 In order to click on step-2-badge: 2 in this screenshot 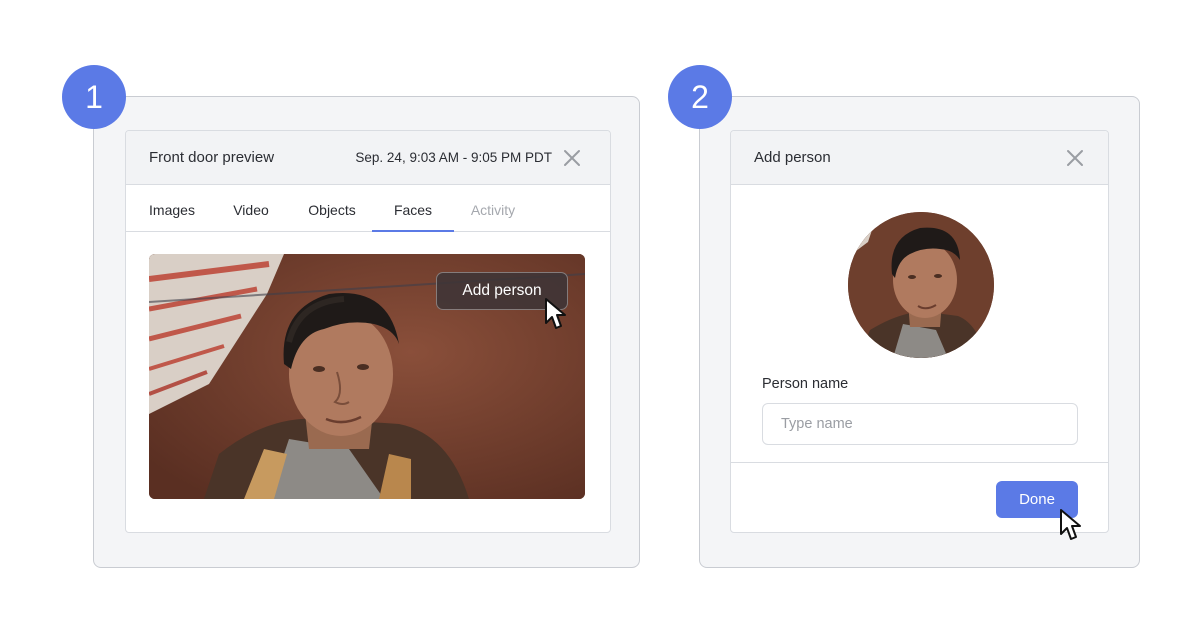, I will do `click(700, 97)`.